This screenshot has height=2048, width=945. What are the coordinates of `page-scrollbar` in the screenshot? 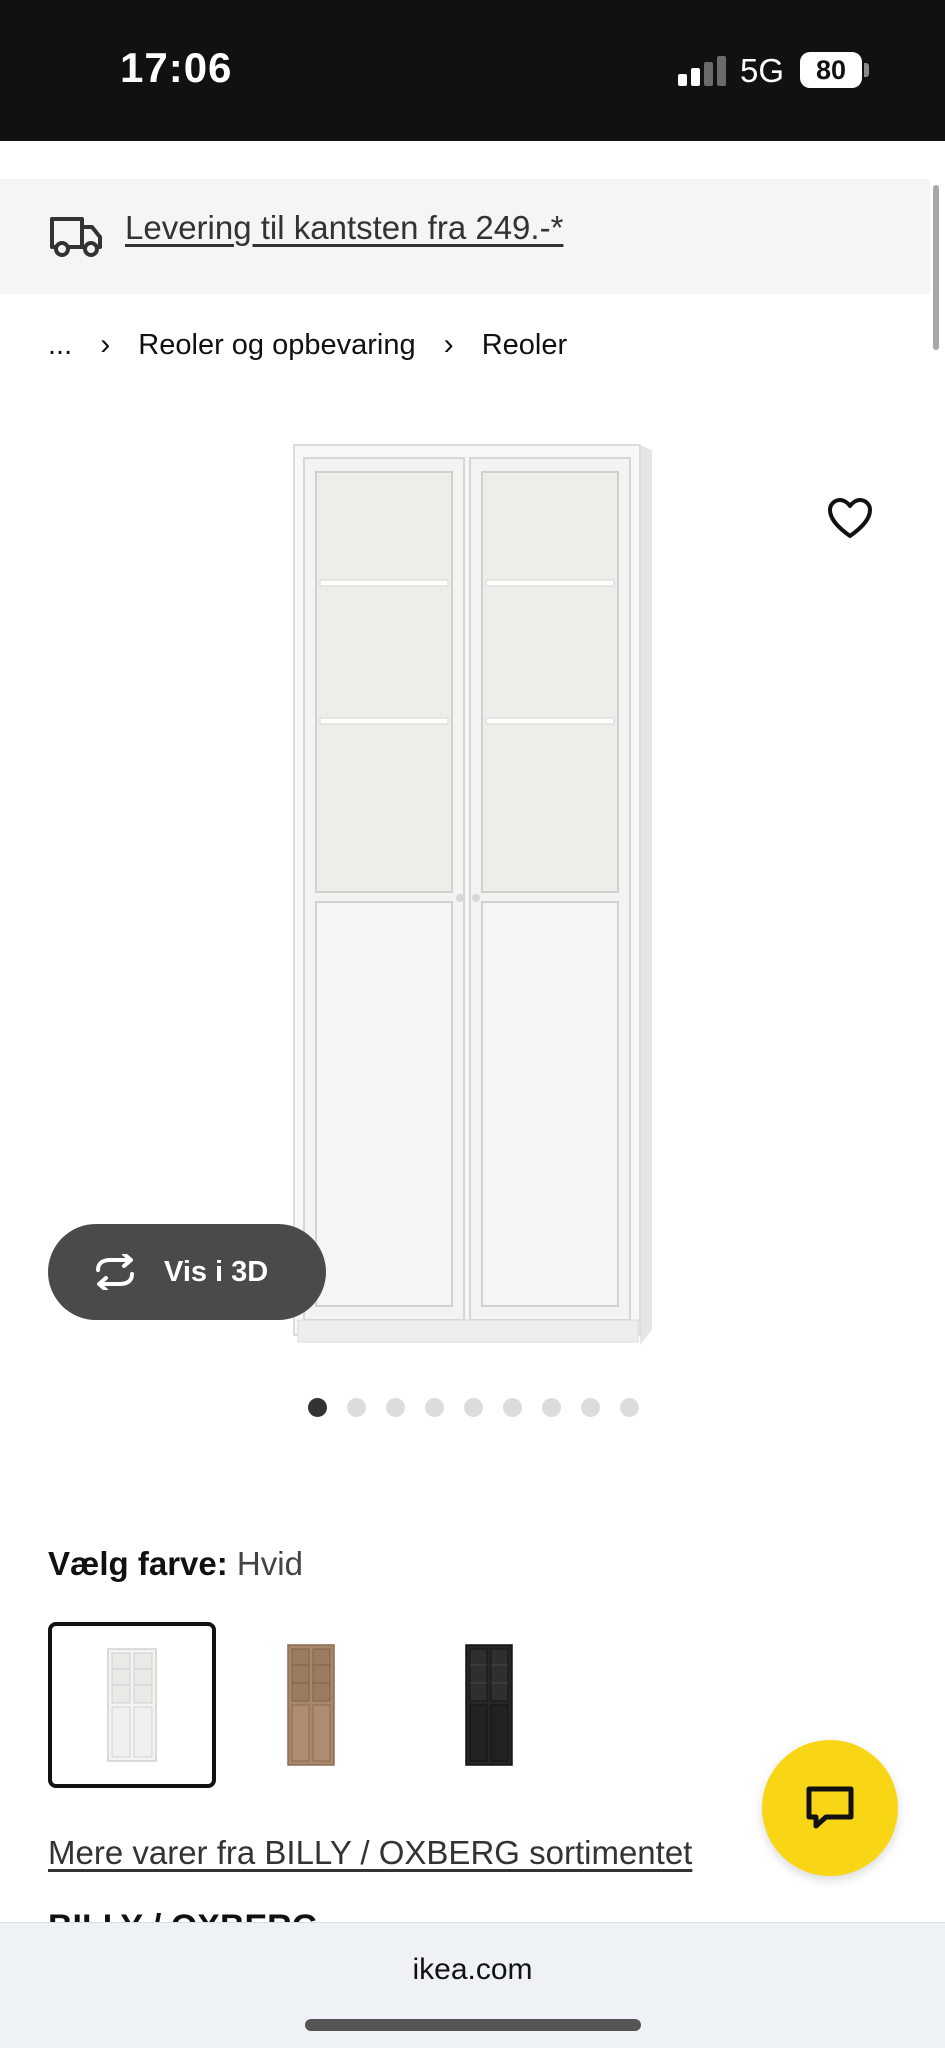 It's located at (936, 267).